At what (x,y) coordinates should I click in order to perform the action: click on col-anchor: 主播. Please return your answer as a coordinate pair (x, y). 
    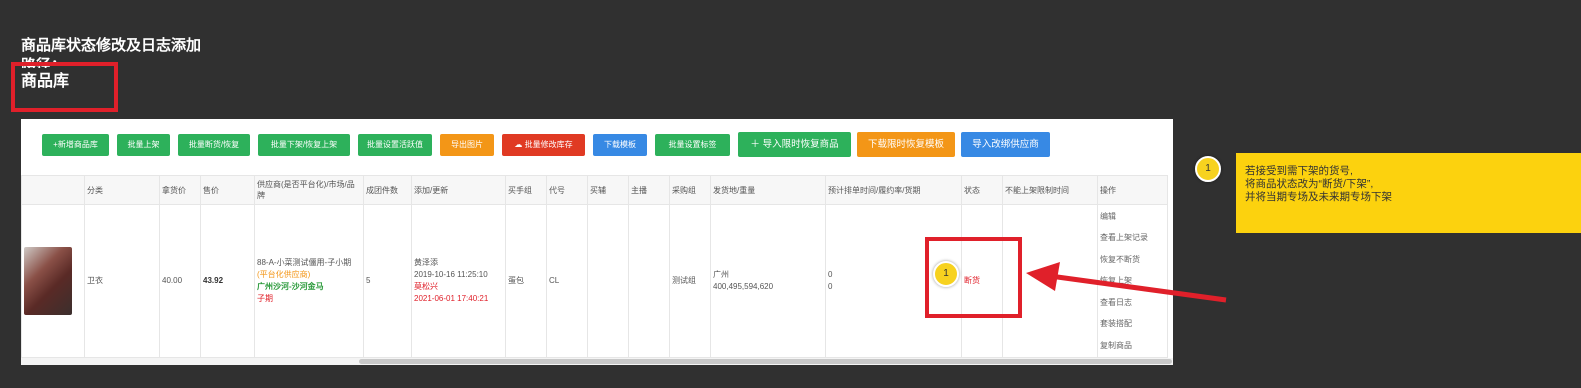
    Looking at the image, I should click on (649, 190).